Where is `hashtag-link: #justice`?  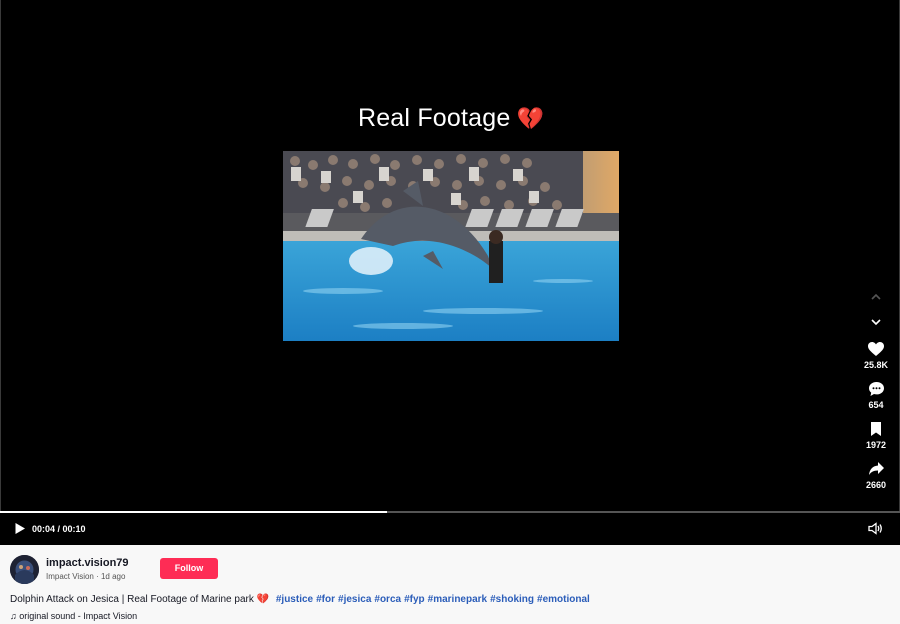
hashtag-link: #justice is located at coordinates (294, 599).